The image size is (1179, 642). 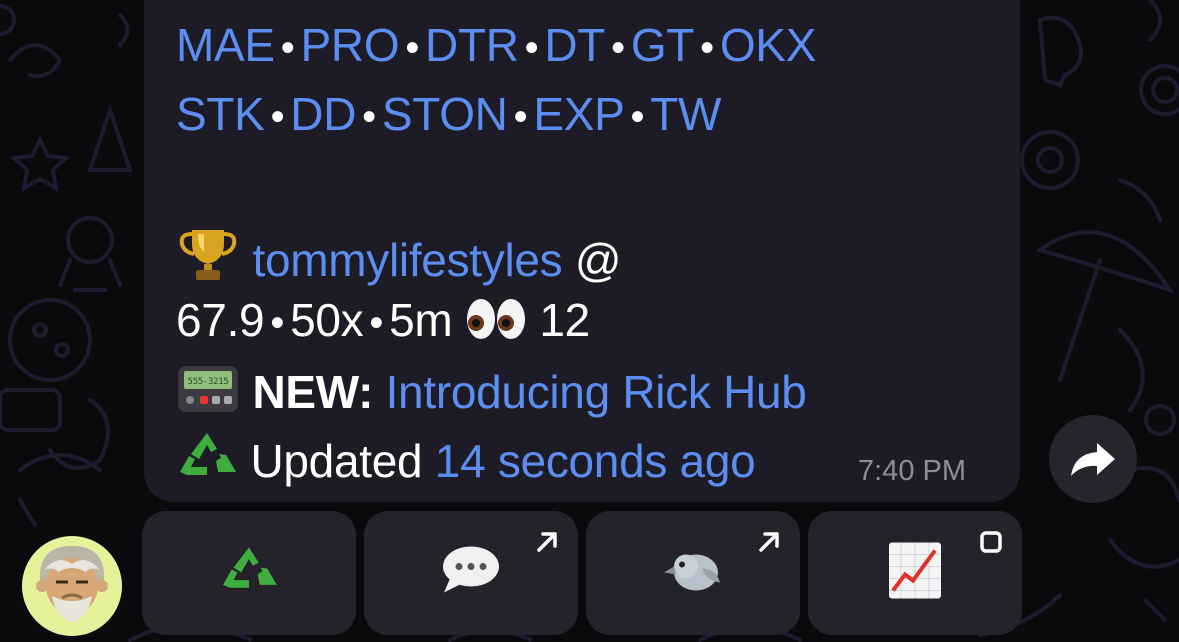 What do you see at coordinates (220, 320) in the screenshot?
I see `stat-value: 67.9` at bounding box center [220, 320].